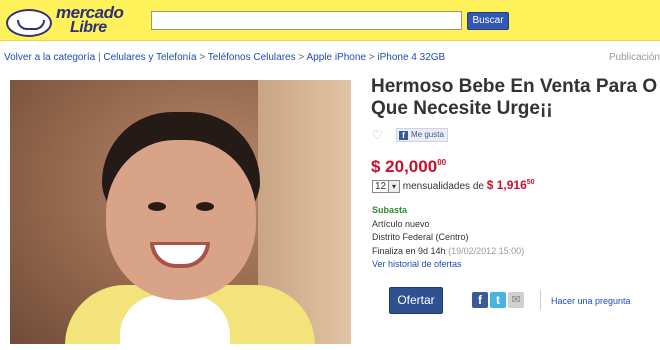 The width and height of the screenshot is (660, 350). Describe the element at coordinates (540, 300) in the screenshot. I see `divider` at that location.